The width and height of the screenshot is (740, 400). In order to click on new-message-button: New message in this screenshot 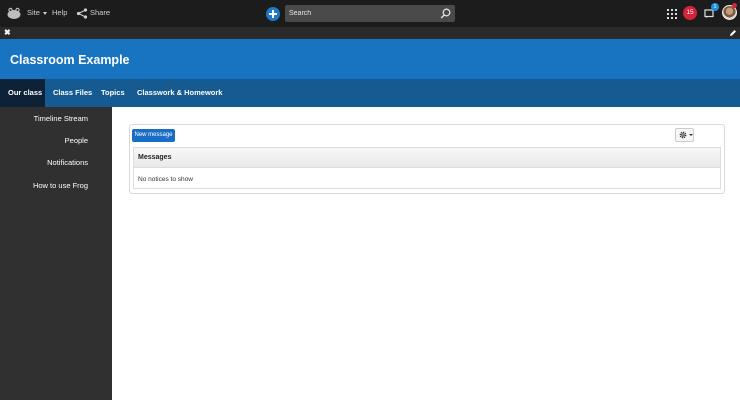, I will do `click(153, 135)`.